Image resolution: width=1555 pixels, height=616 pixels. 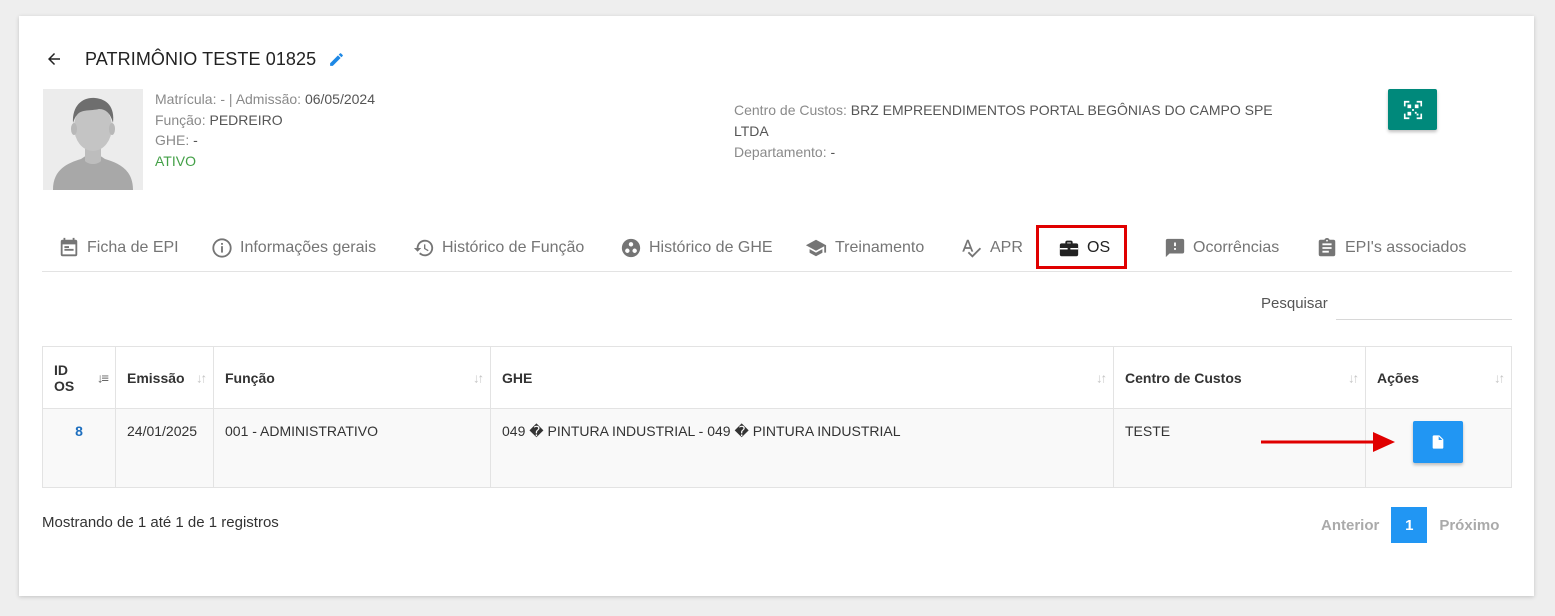 I want to click on tab-informacoes-gerais: Informações gerais, so click(x=293, y=248).